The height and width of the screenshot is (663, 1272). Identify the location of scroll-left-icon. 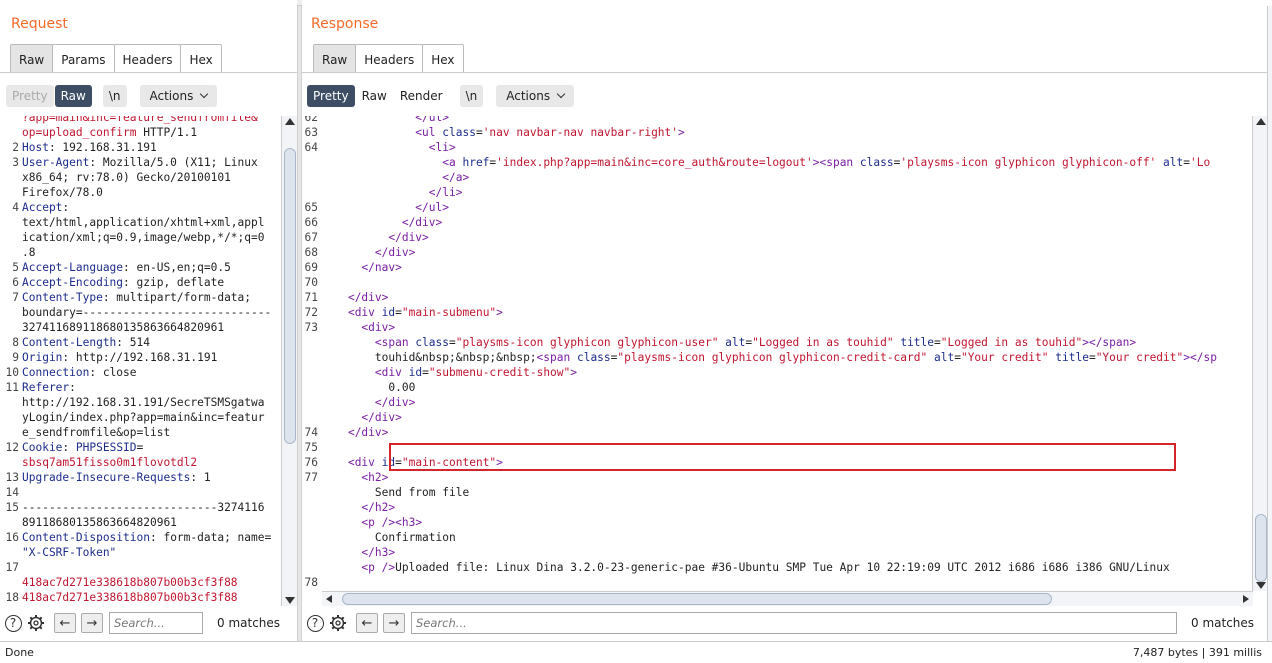
(329, 599).